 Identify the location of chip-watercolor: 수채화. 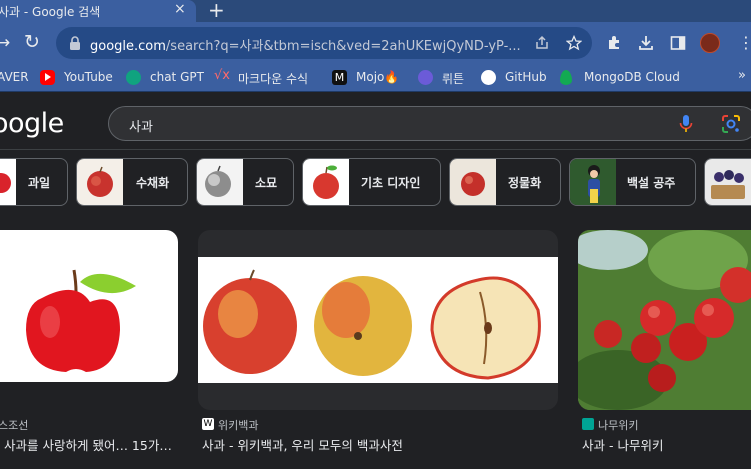
(132, 182).